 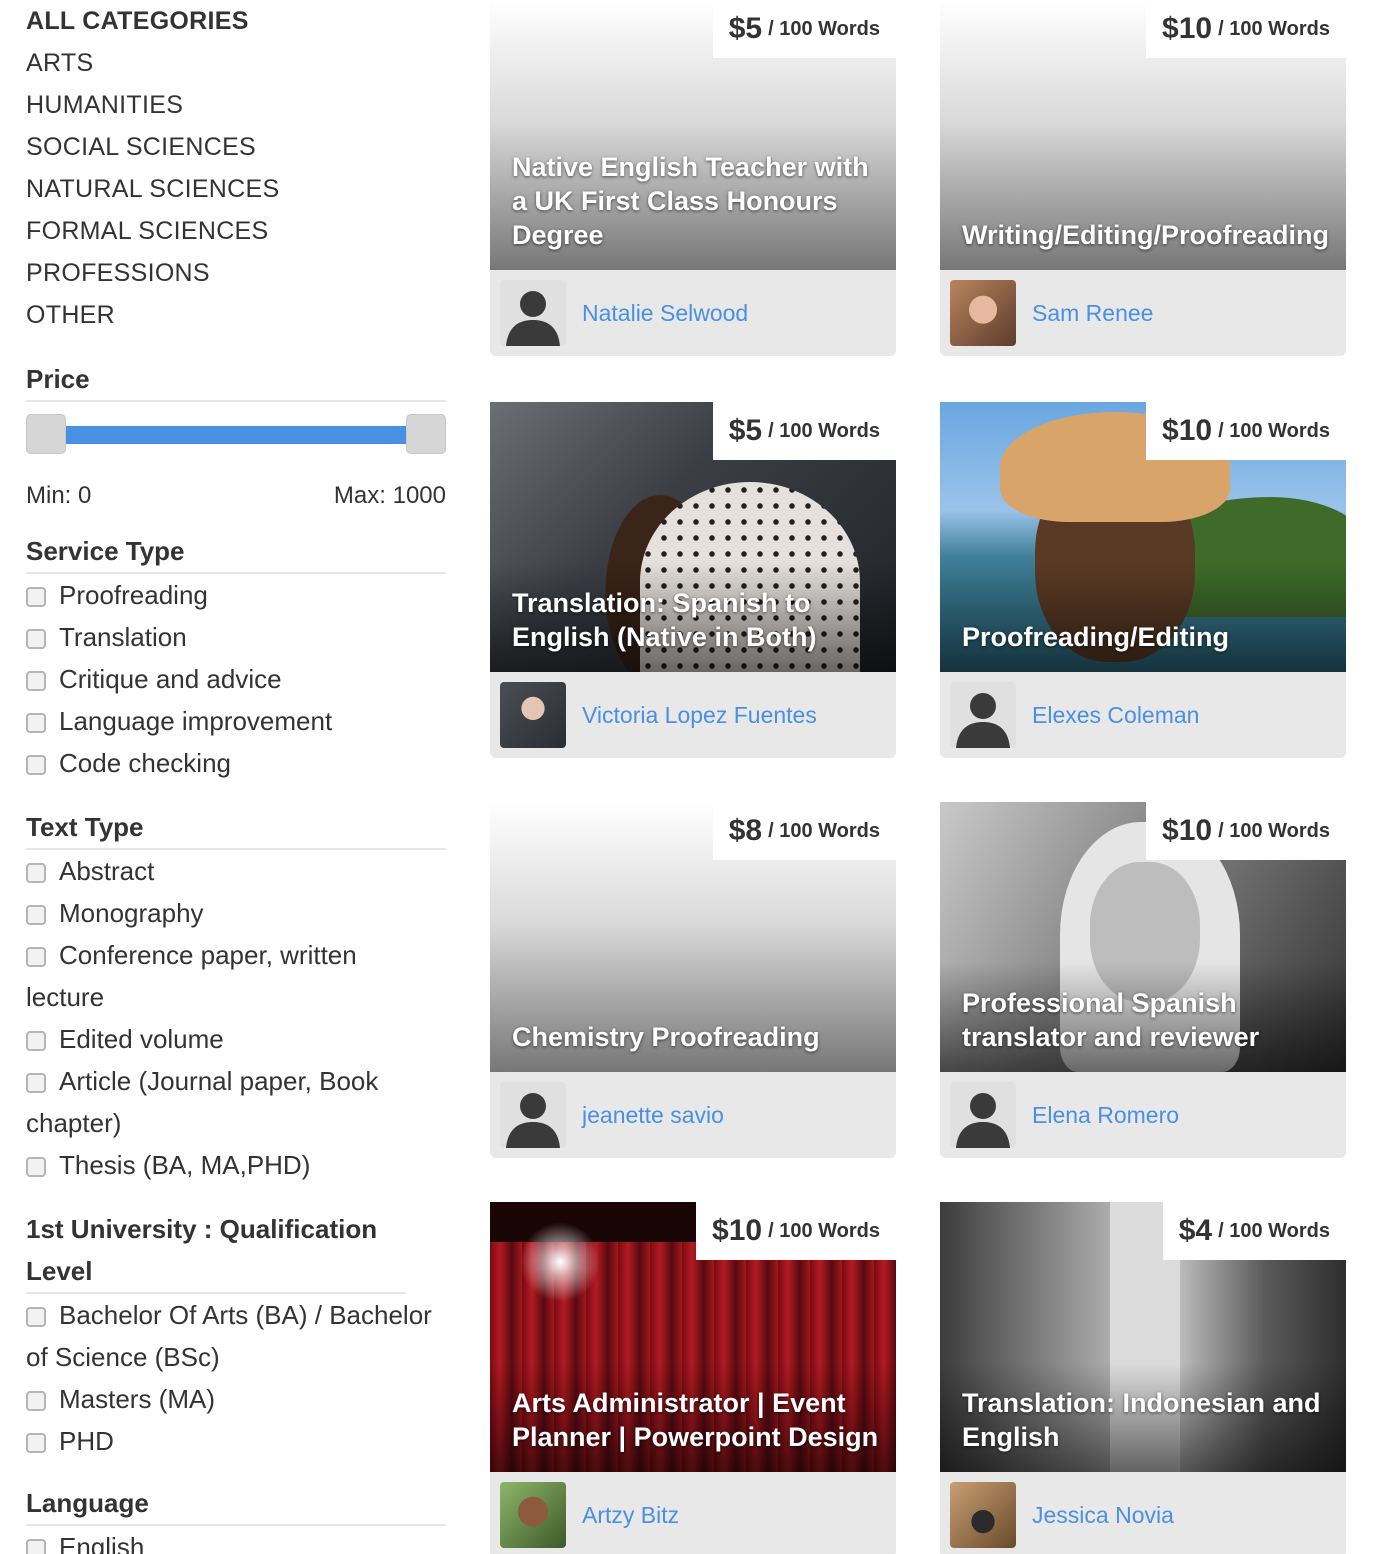 I want to click on price-tag: $4 / 100 Words, so click(x=1254, y=1231).